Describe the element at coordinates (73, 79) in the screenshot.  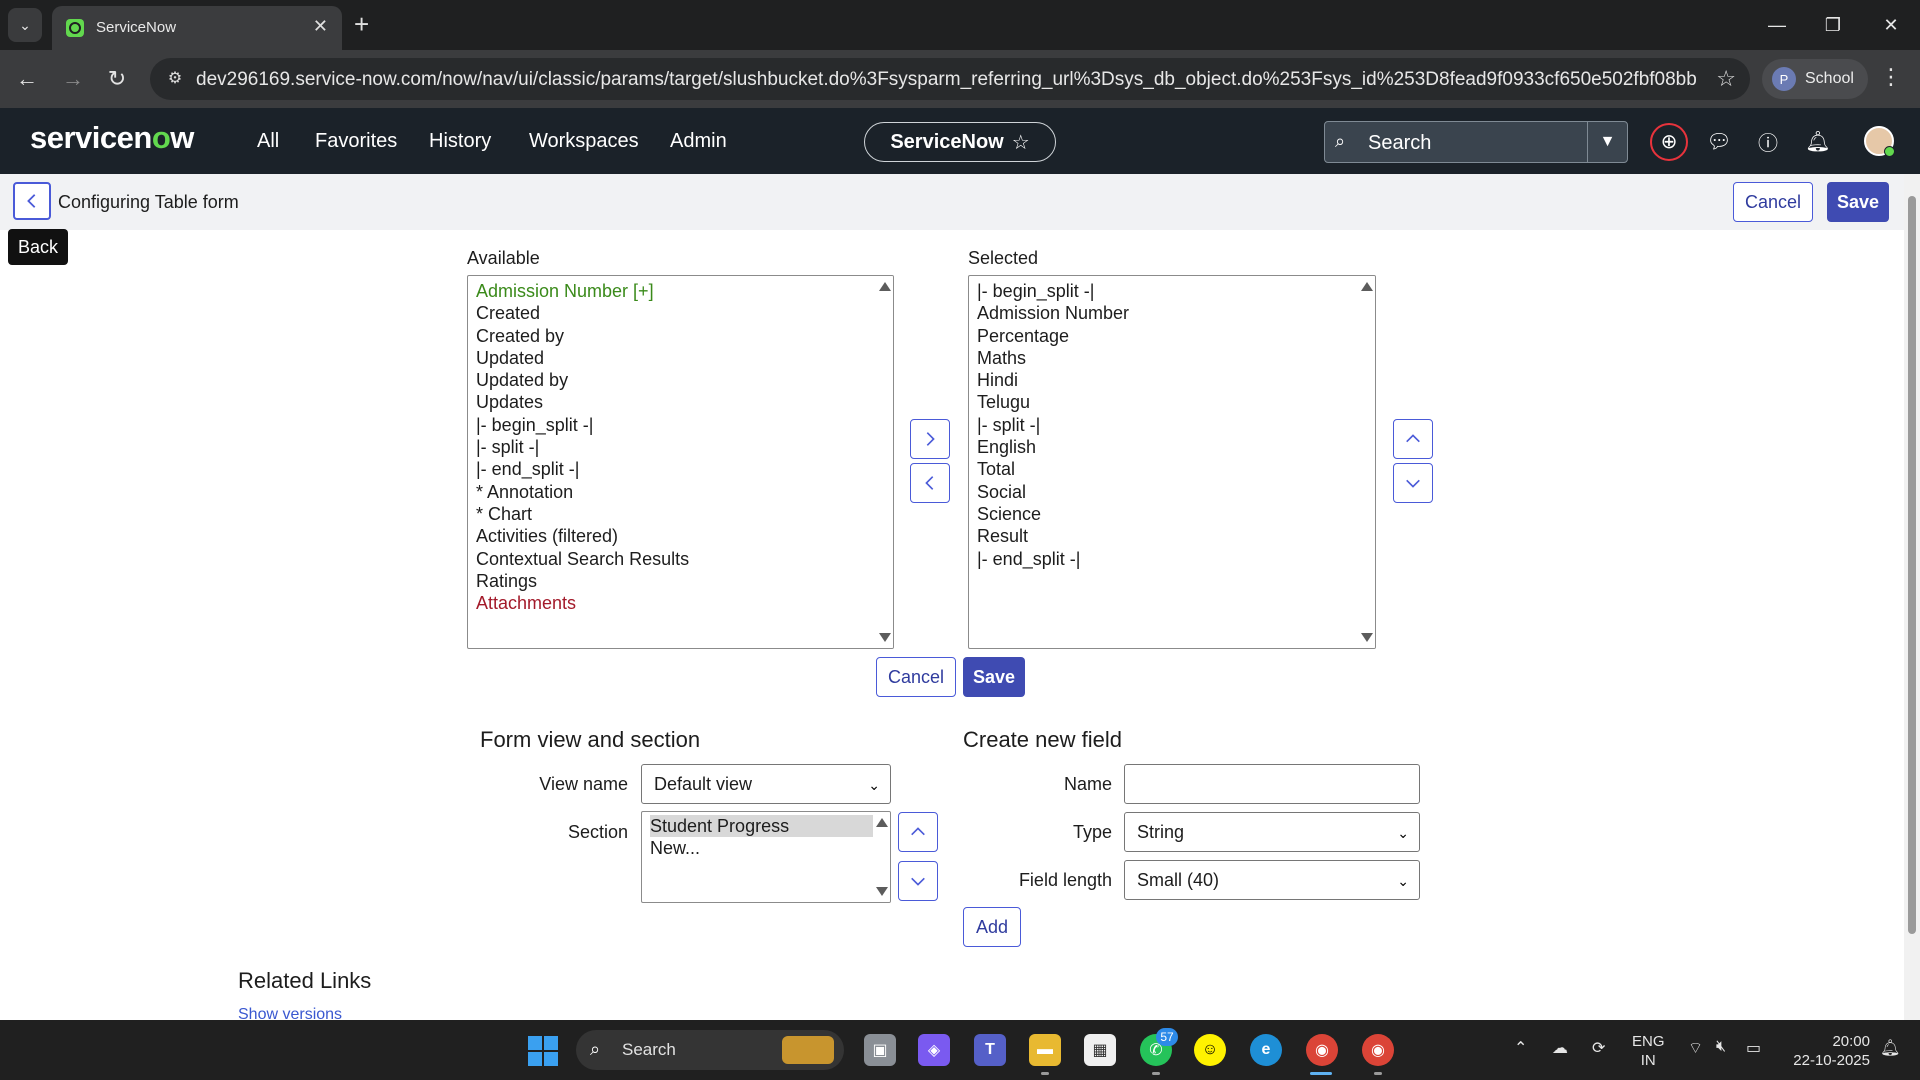
I see `forward-arrow-icon: →` at that location.